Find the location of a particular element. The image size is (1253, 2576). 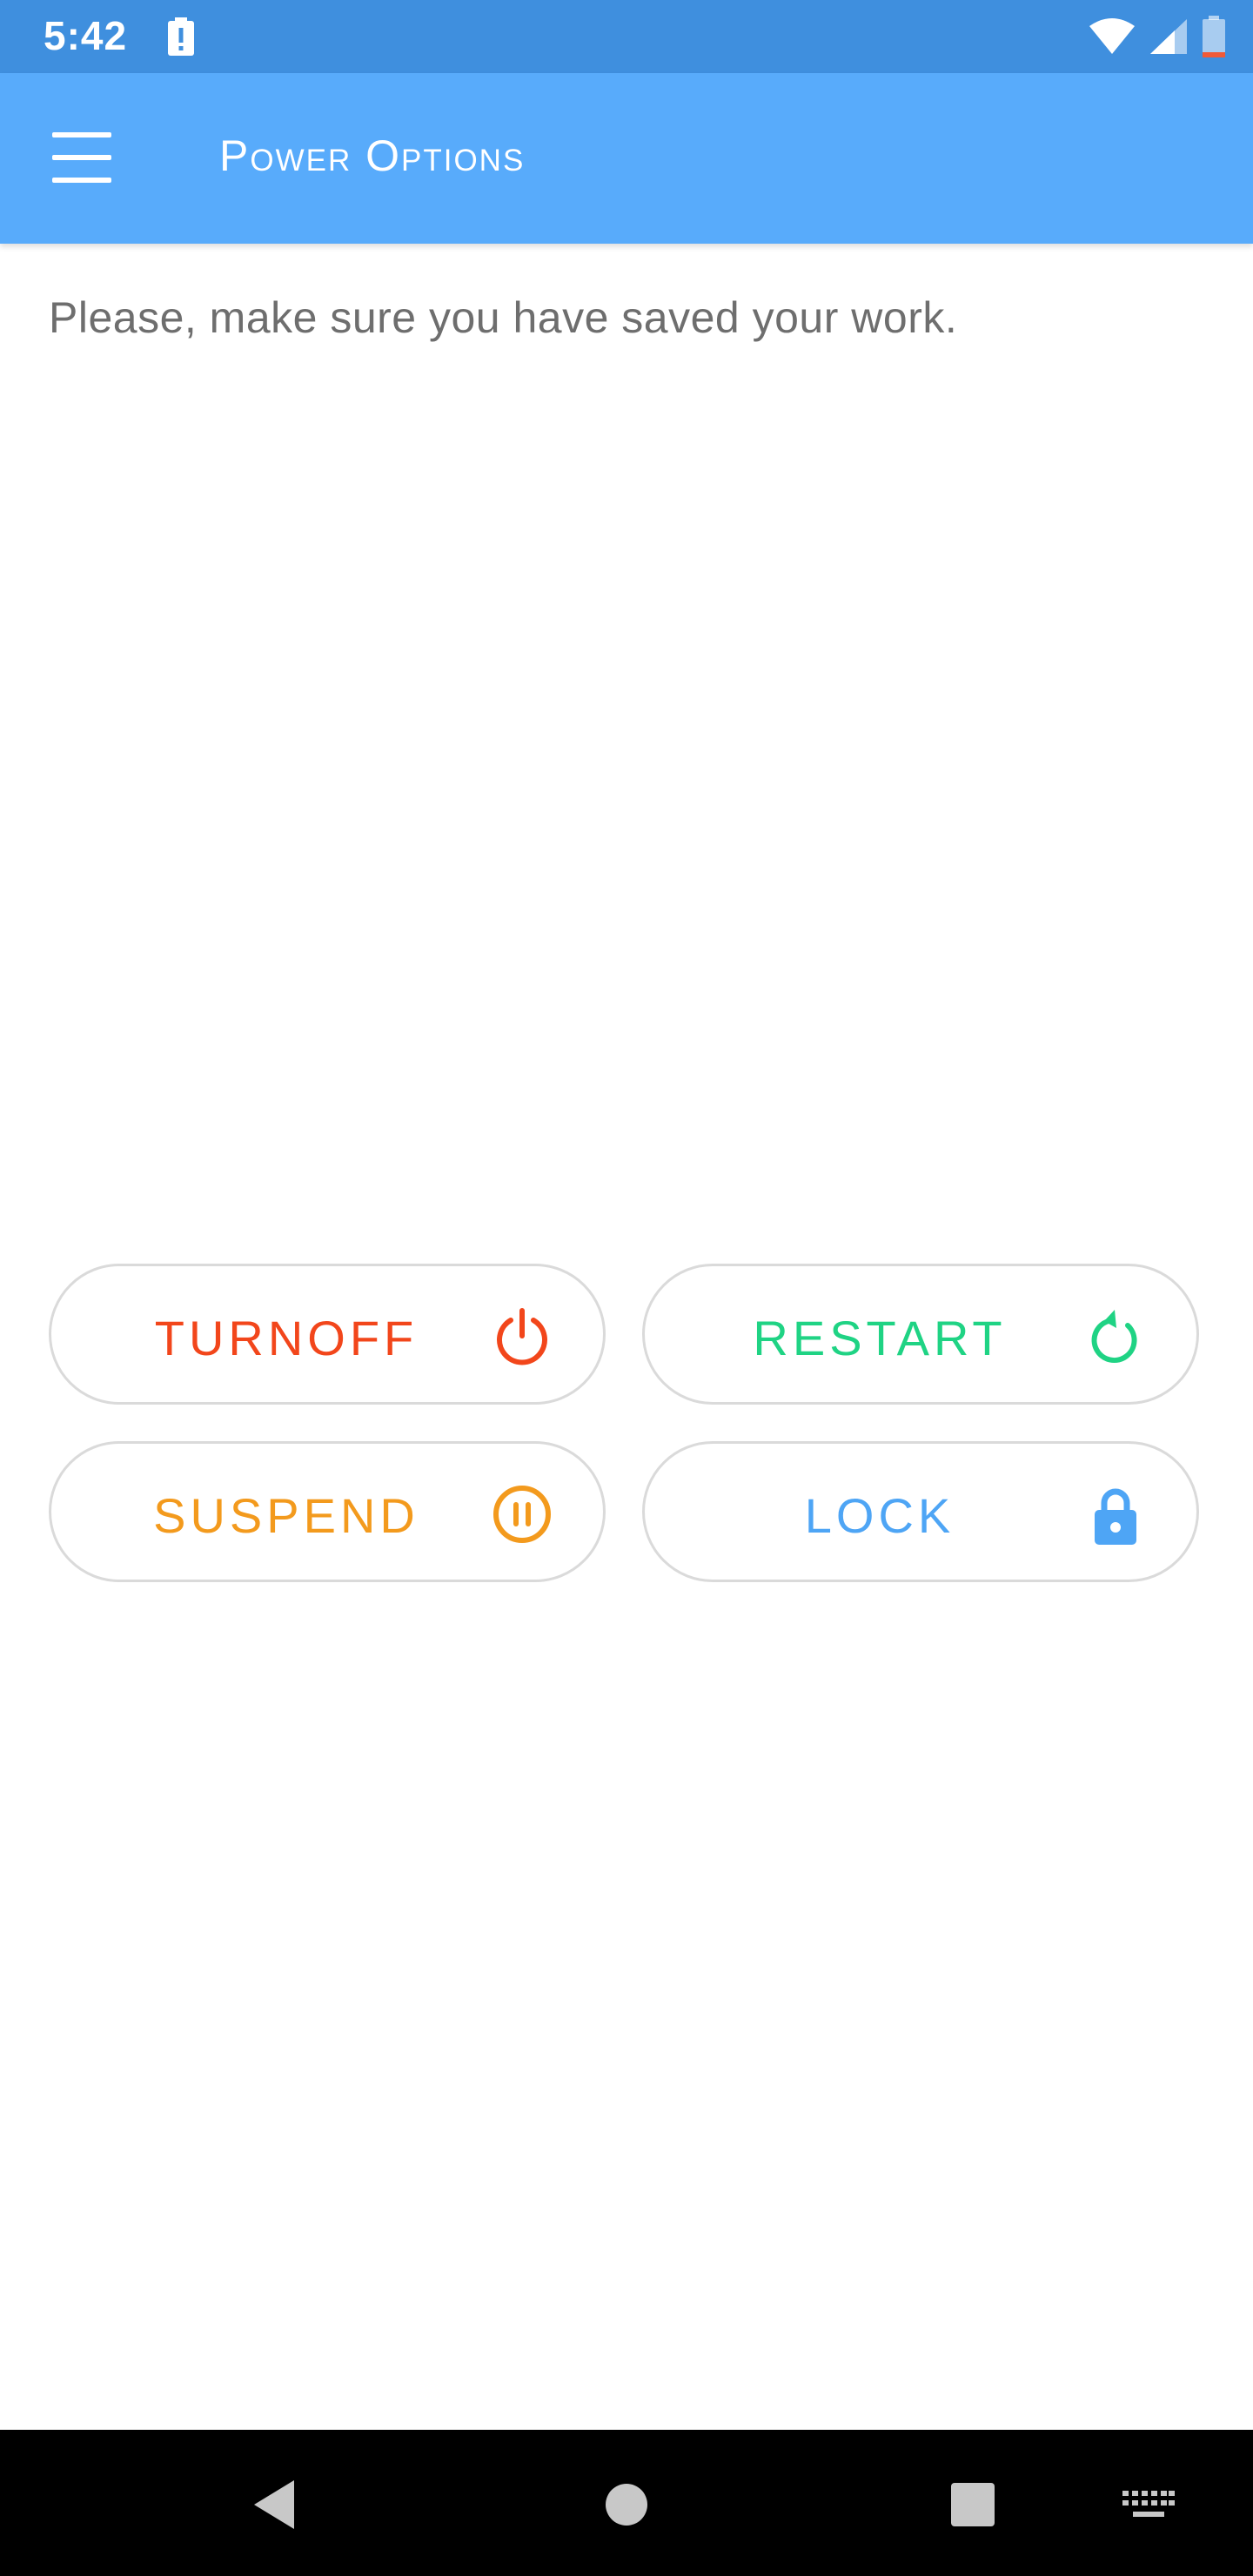

lock-label: LOCK is located at coordinates (879, 1515).